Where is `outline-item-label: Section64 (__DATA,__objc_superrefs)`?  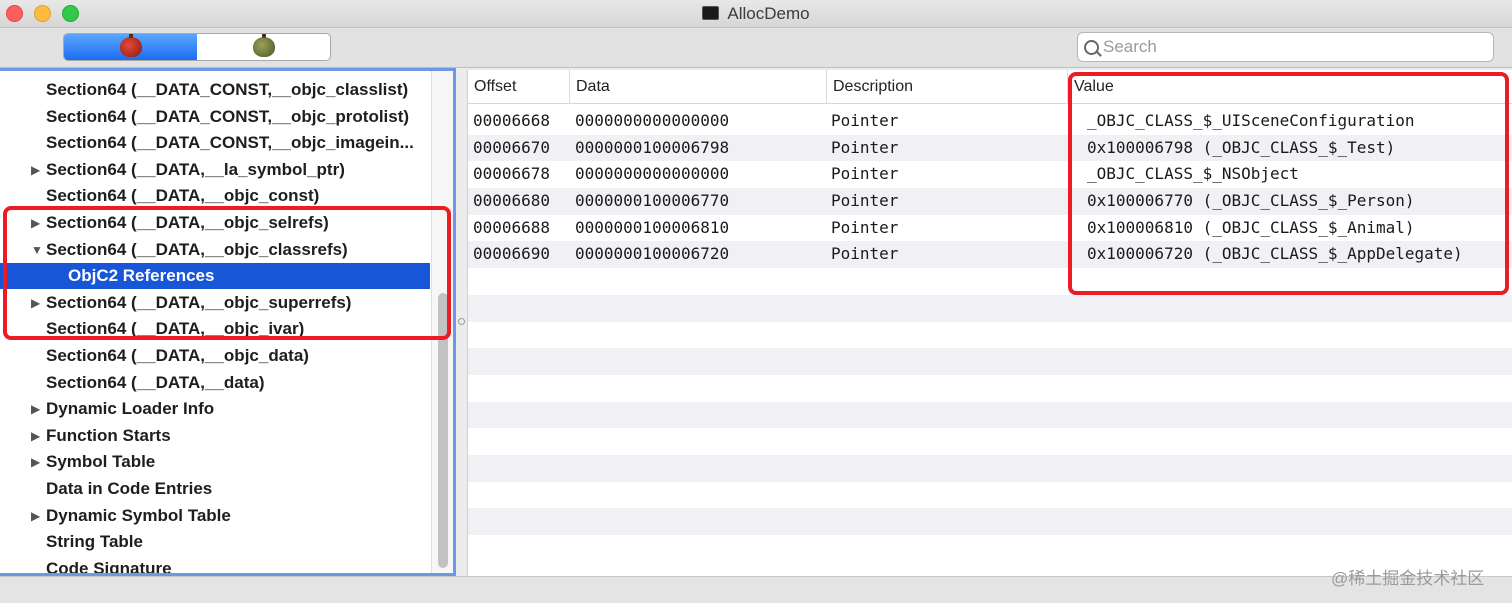 outline-item-label: Section64 (__DATA,__objc_superrefs) is located at coordinates (199, 302).